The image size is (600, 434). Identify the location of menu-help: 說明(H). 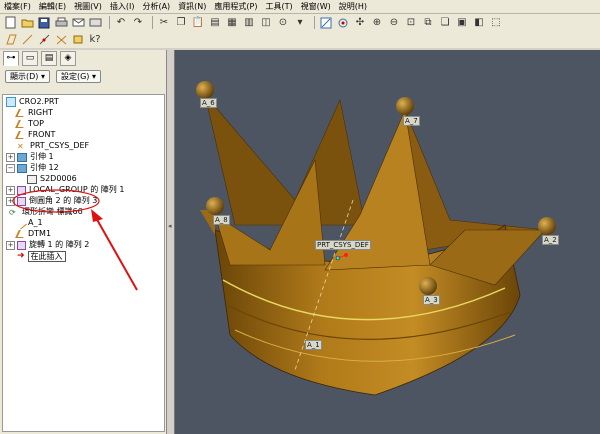
(353, 6).